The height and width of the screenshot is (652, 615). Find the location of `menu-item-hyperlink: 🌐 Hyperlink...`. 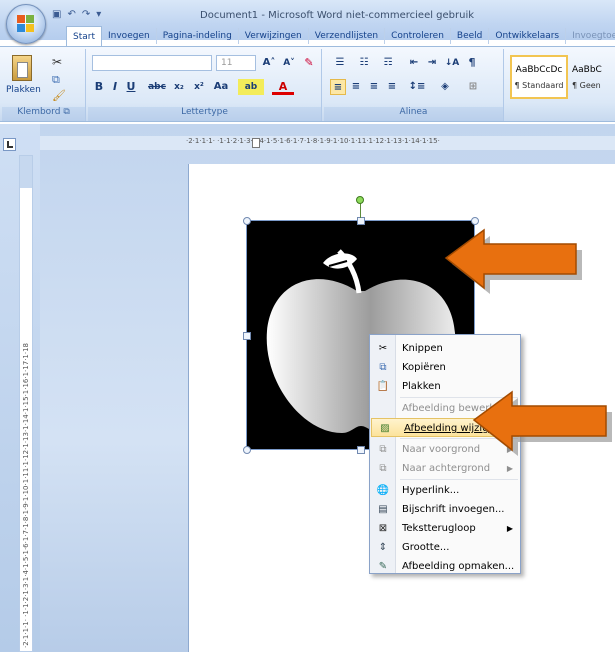

menu-item-hyperlink: 🌐 Hyperlink... is located at coordinates (445, 490).